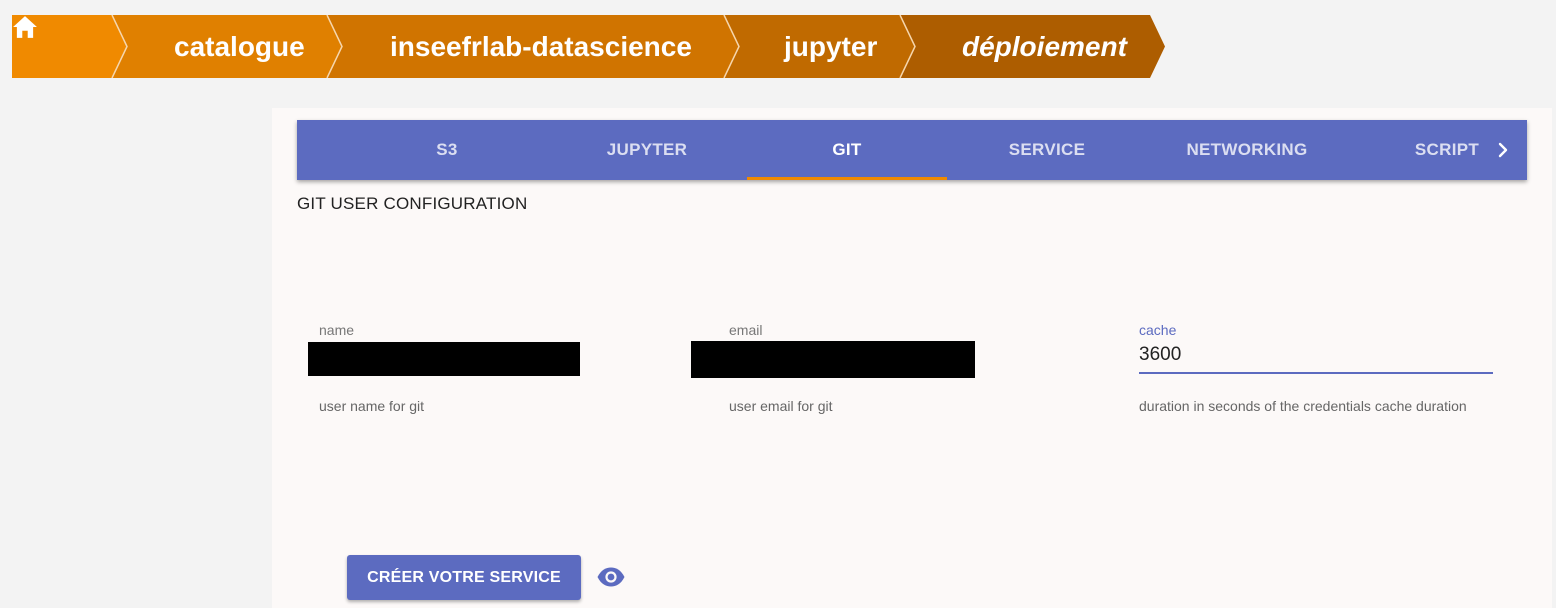 The image size is (1556, 608). Describe the element at coordinates (337, 330) in the screenshot. I see `name-field-label: name` at that location.